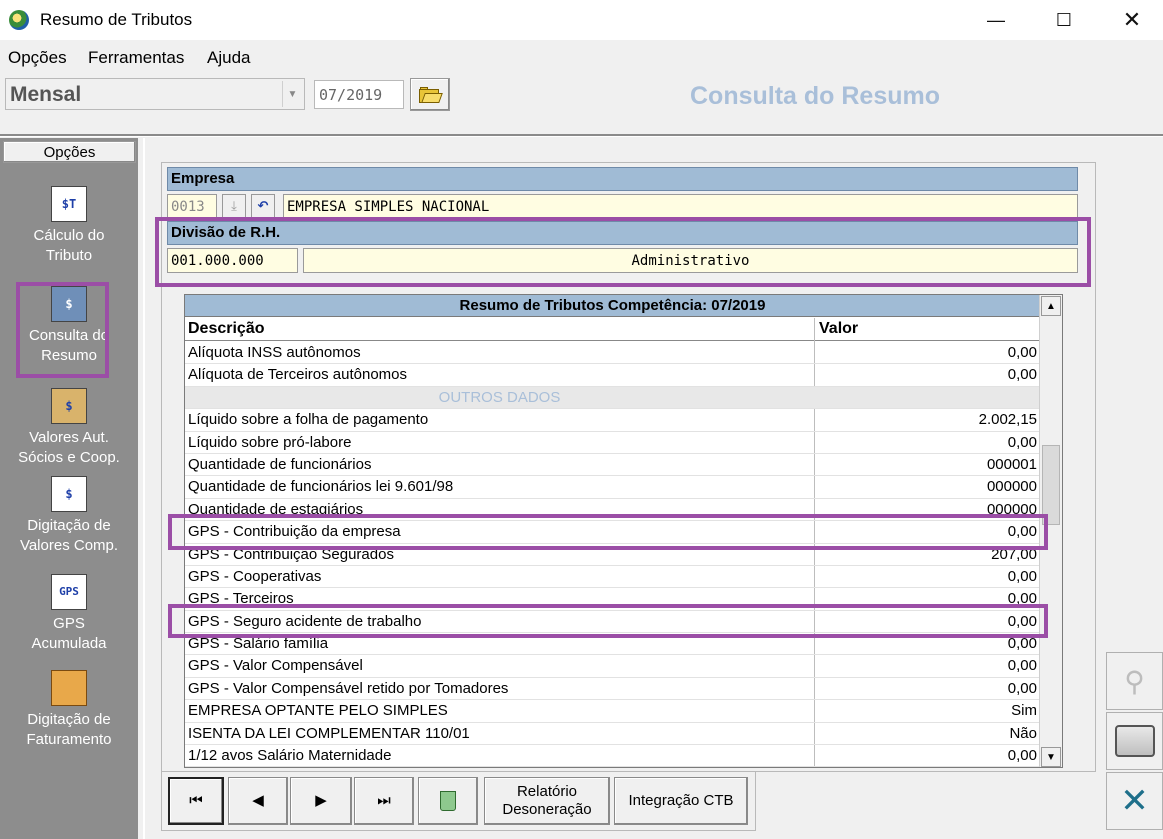 The width and height of the screenshot is (1163, 839). I want to click on row-description: OUTROS DADOS, so click(499, 397).